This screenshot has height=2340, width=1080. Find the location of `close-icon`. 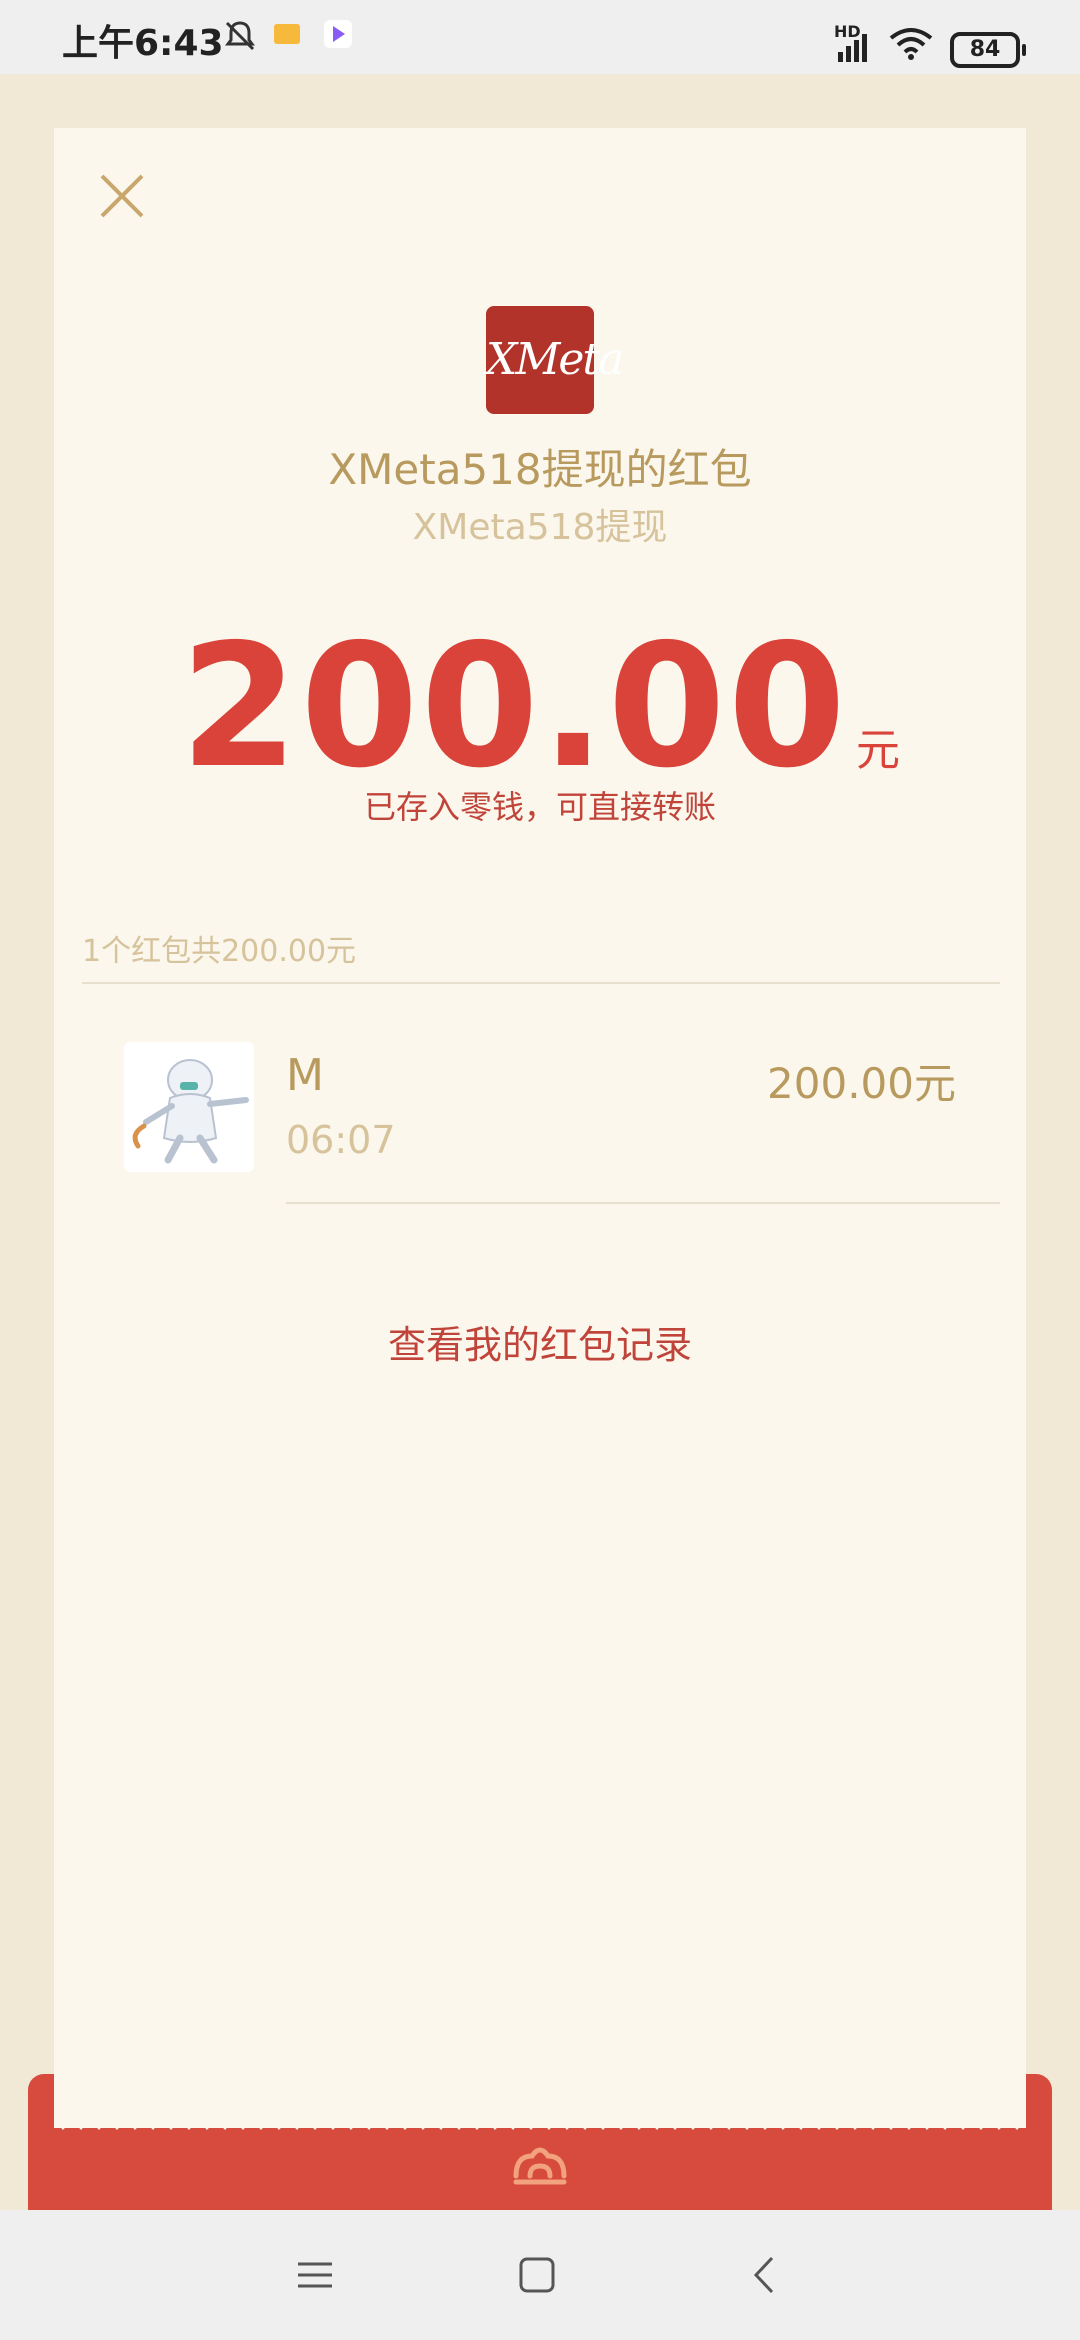

close-icon is located at coordinates (122, 196).